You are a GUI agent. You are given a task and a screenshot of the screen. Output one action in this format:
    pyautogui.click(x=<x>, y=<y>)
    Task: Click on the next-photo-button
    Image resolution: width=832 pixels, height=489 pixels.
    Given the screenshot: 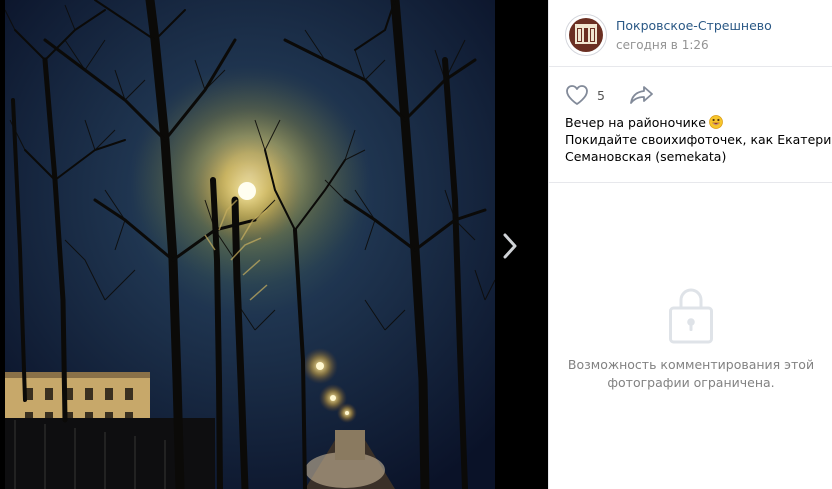 What is the action you would take?
    pyautogui.click(x=511, y=246)
    